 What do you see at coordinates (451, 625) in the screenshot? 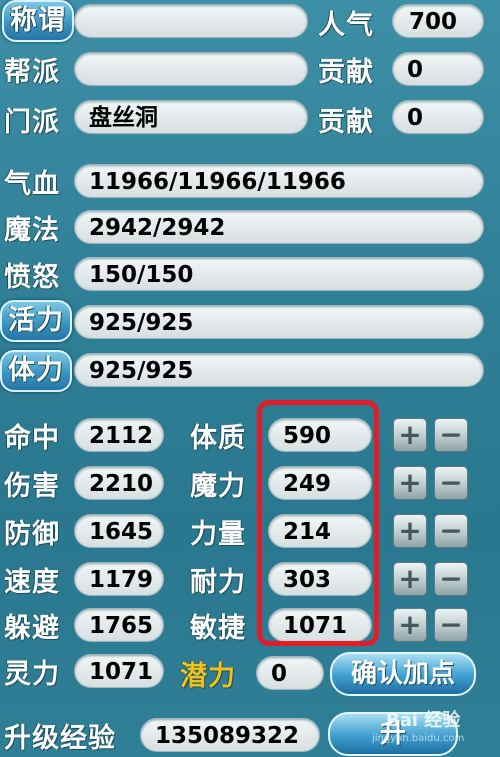
I see `agility-minus-button: −` at bounding box center [451, 625].